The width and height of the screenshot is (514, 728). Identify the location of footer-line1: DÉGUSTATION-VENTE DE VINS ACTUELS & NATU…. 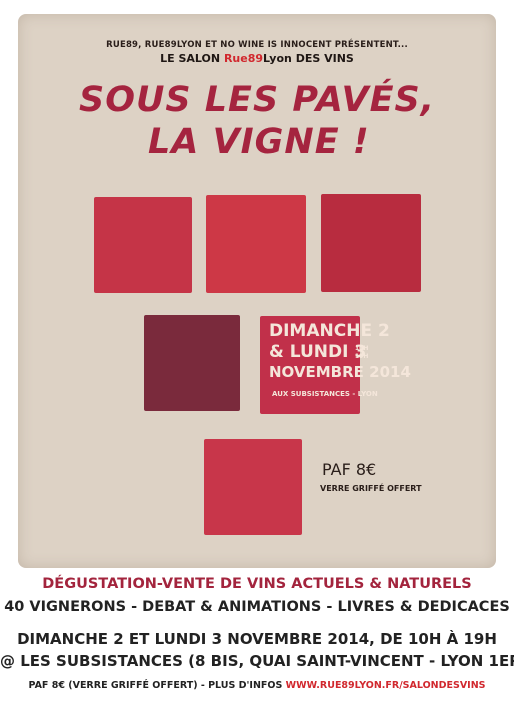
(257, 584).